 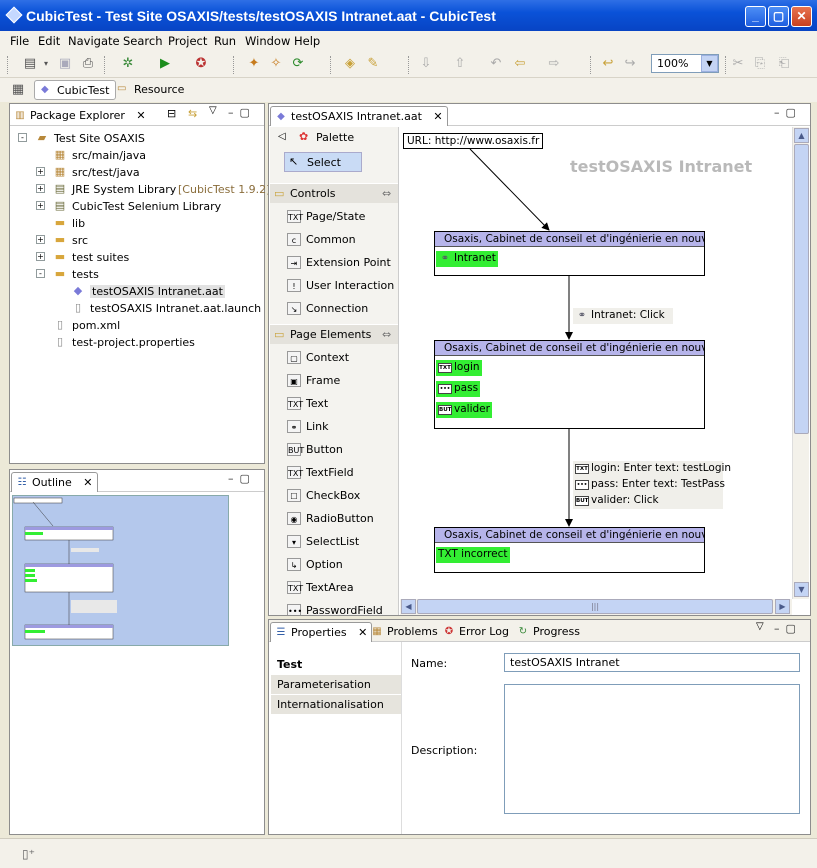 I want to click on tree-item: + ▤ JRE System Library [CubicTest 1.9.2], so click(x=140, y=189).